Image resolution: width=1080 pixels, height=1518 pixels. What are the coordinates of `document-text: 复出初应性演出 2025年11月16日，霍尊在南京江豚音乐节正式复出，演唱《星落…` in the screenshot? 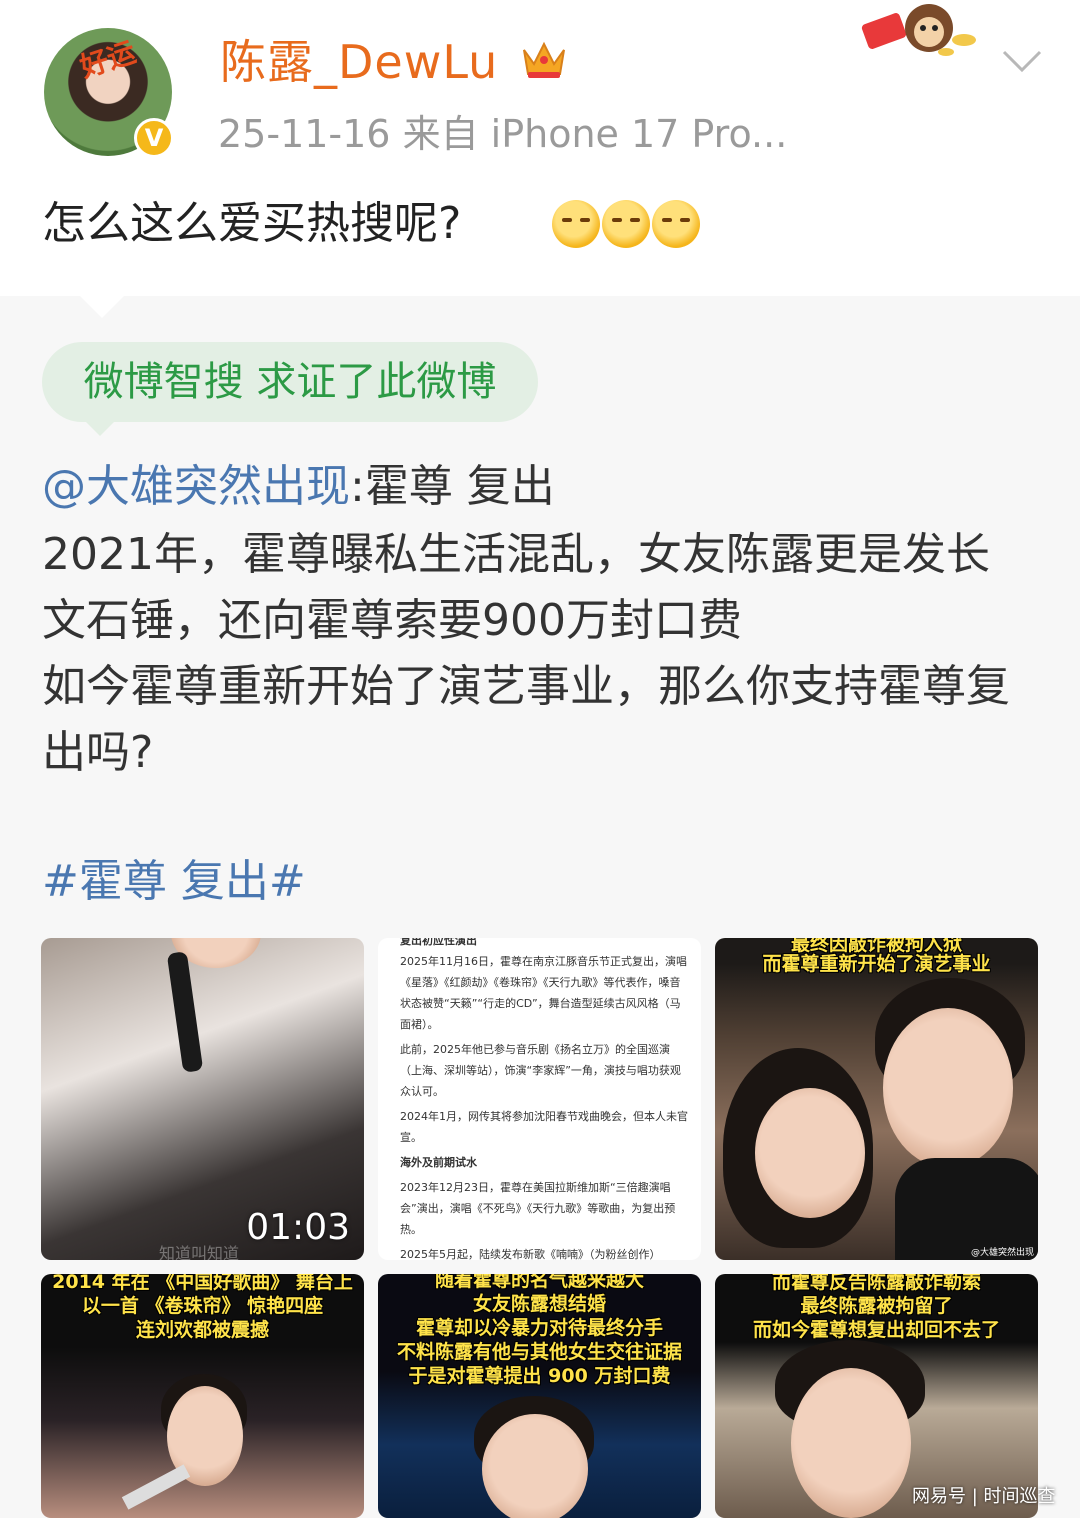 It's located at (545, 1099).